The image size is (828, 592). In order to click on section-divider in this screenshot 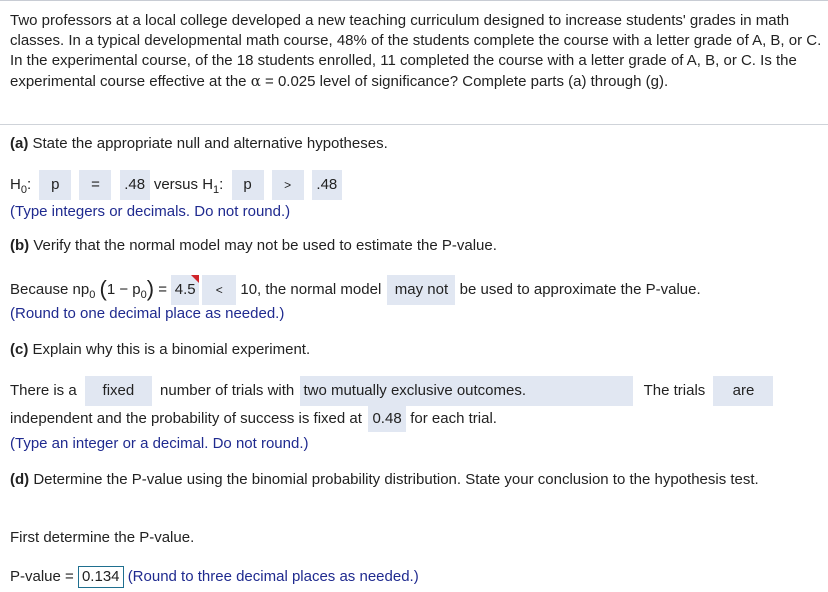, I will do `click(414, 124)`.